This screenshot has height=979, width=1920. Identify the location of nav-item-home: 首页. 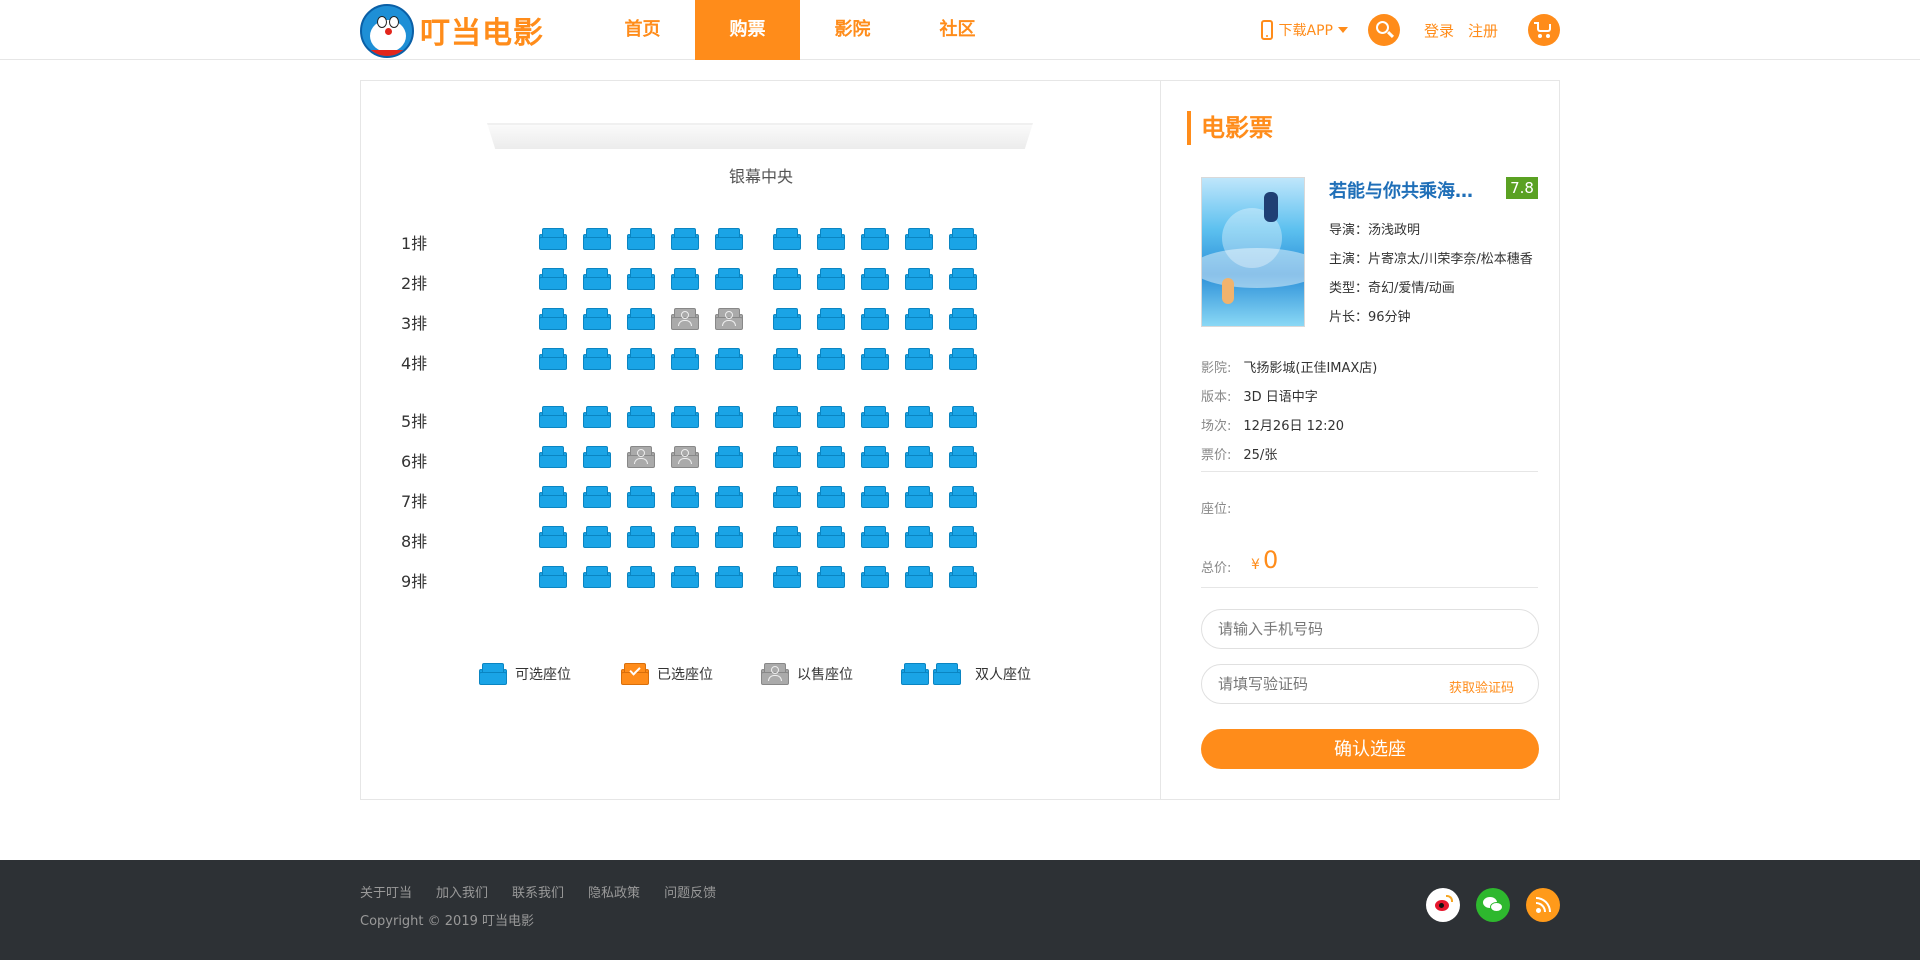
(642, 30).